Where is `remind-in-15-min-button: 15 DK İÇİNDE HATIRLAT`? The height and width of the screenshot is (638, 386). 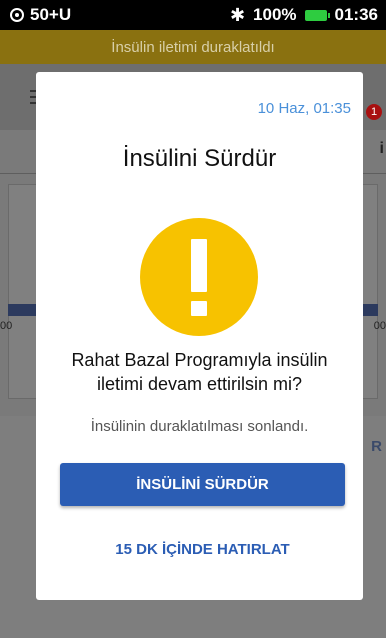
remind-in-15-min-button: 15 DK İÇİNDE HATIRLAT is located at coordinates (202, 549).